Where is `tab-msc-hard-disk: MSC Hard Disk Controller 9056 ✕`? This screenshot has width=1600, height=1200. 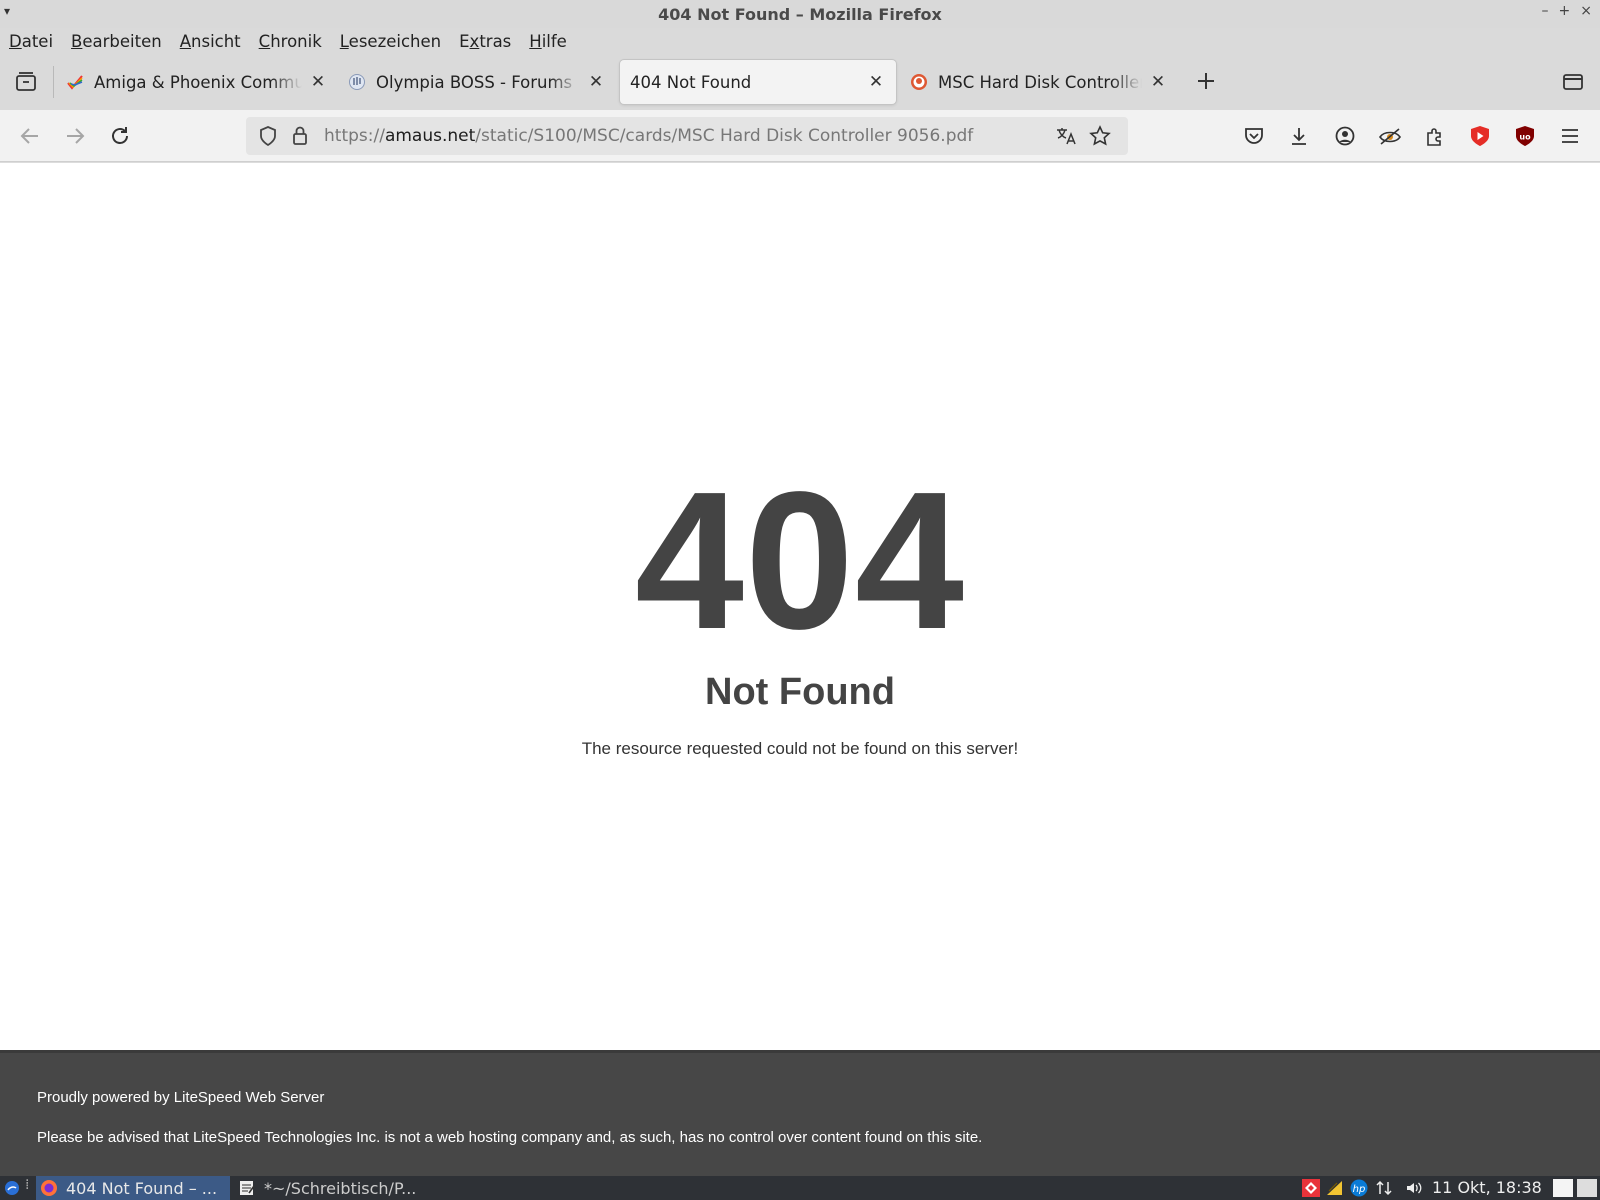 tab-msc-hard-disk: MSC Hard Disk Controller 9056 ✕ is located at coordinates (1039, 82).